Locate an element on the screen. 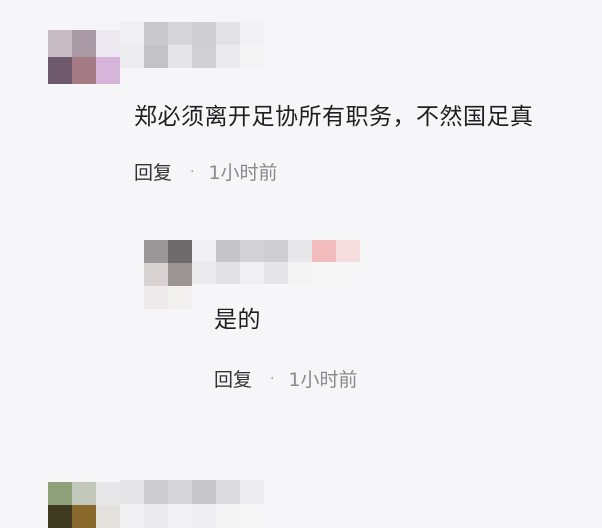 The width and height of the screenshot is (602, 528). comment-timestamp: 1小时前 is located at coordinates (243, 173).